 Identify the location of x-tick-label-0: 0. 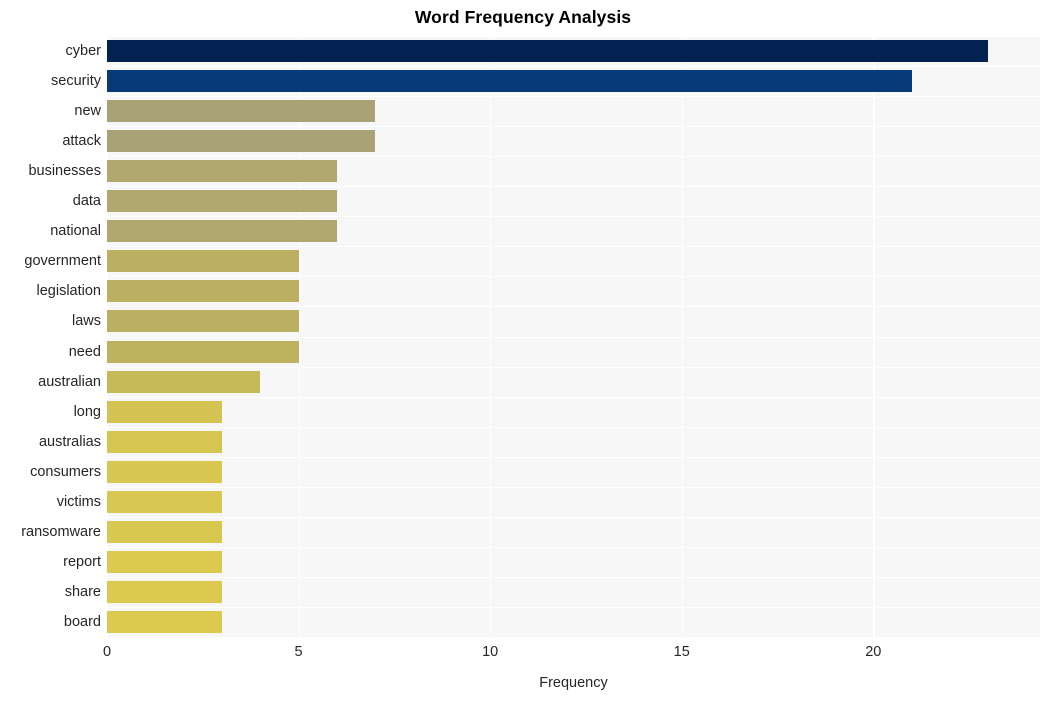
(107, 652).